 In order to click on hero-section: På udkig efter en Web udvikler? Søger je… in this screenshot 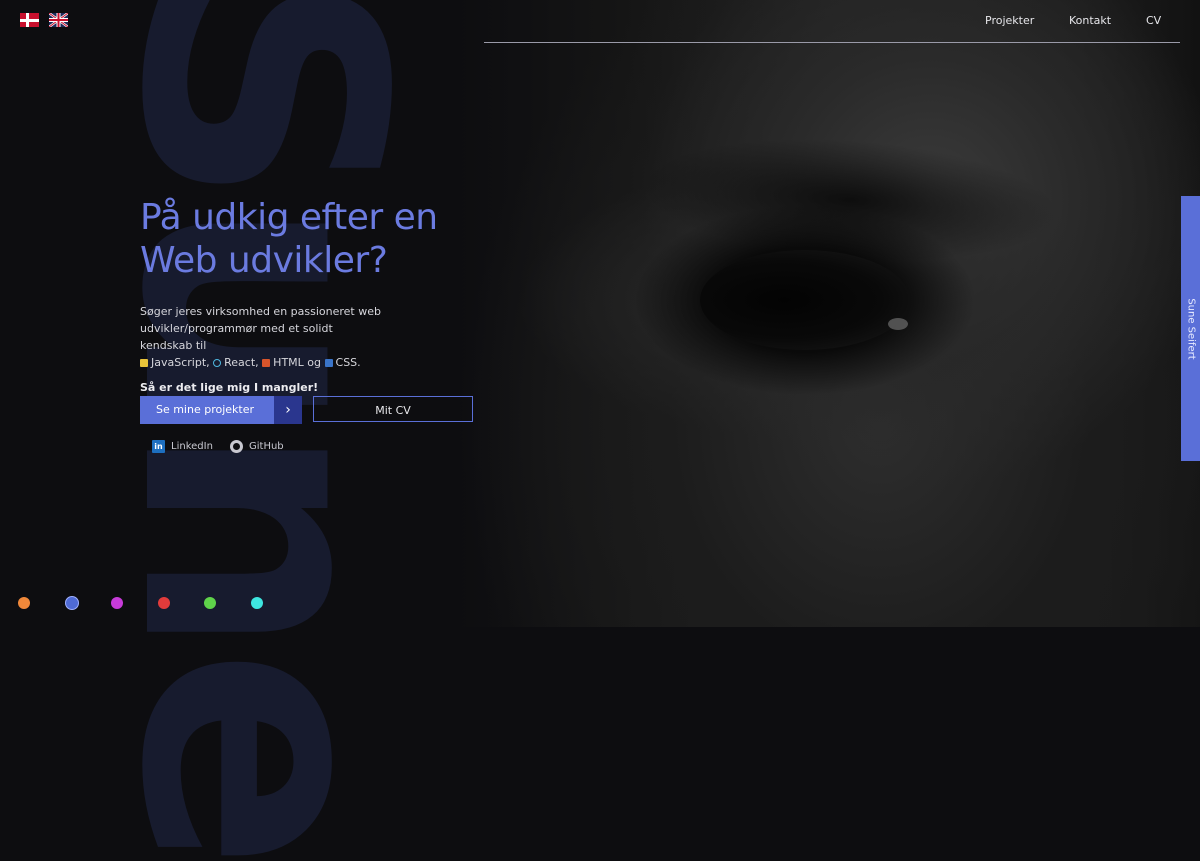, I will do `click(330, 295)`.